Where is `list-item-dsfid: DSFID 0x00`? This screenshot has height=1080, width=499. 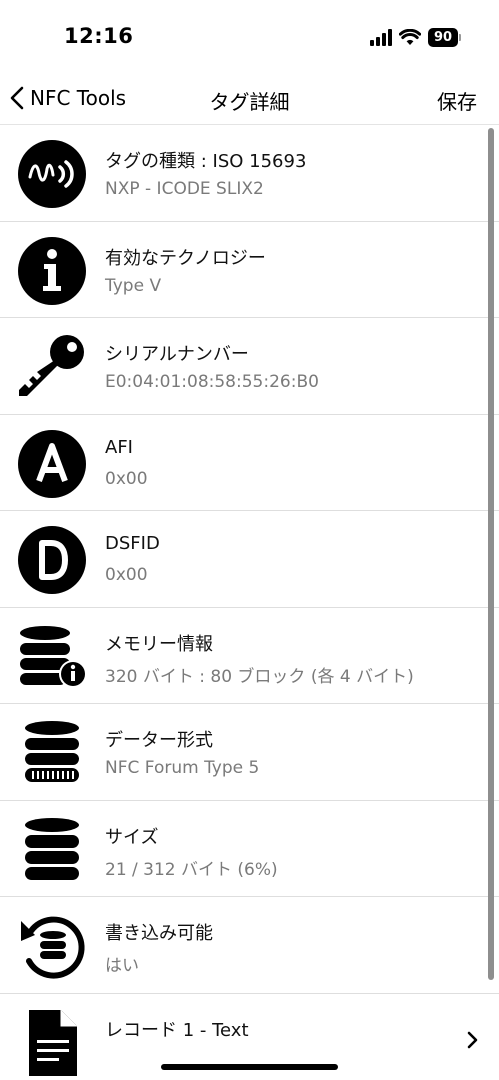
list-item-dsfid: DSFID 0x00 is located at coordinates (249, 558).